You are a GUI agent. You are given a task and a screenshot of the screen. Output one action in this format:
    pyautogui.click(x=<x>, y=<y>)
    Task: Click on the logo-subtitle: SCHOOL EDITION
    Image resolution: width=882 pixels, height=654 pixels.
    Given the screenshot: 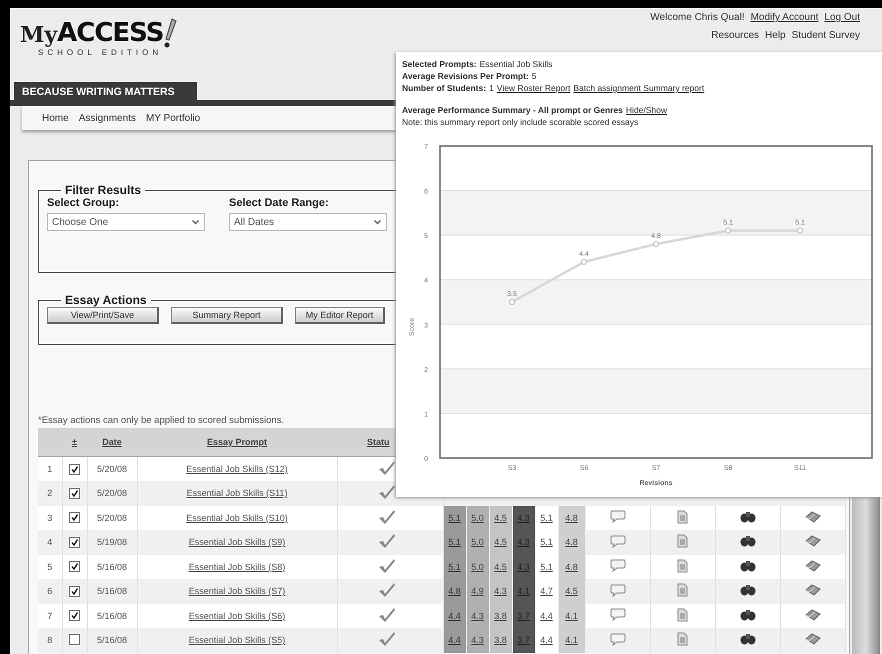 What is the action you would take?
    pyautogui.click(x=101, y=52)
    